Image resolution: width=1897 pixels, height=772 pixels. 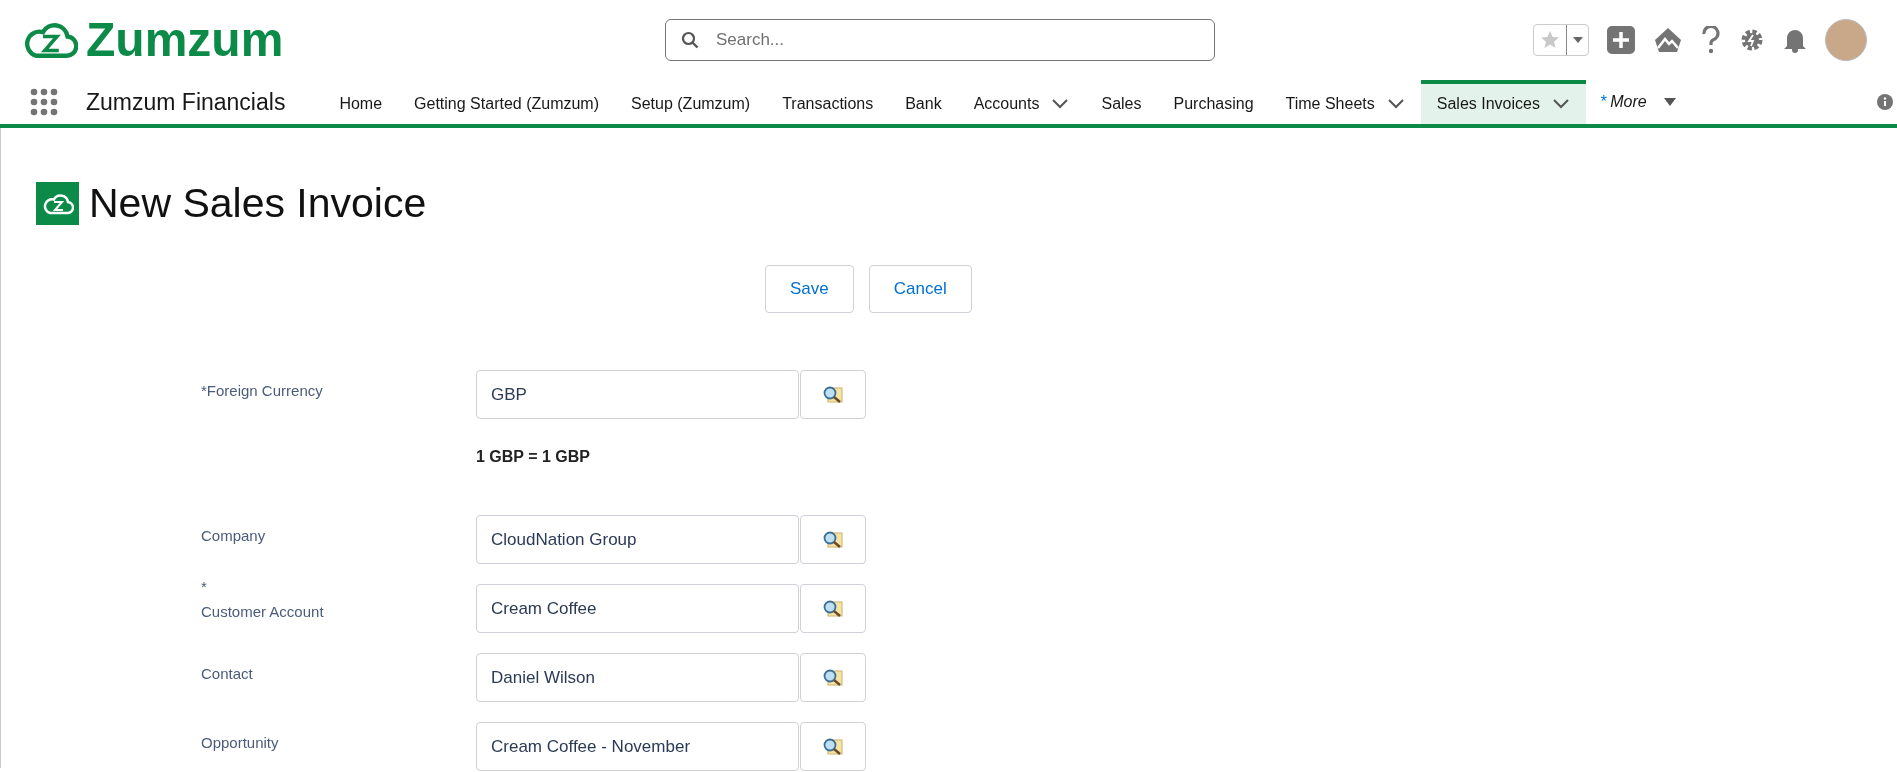 I want to click on lookup-field: Cream Coffee, so click(x=637, y=608).